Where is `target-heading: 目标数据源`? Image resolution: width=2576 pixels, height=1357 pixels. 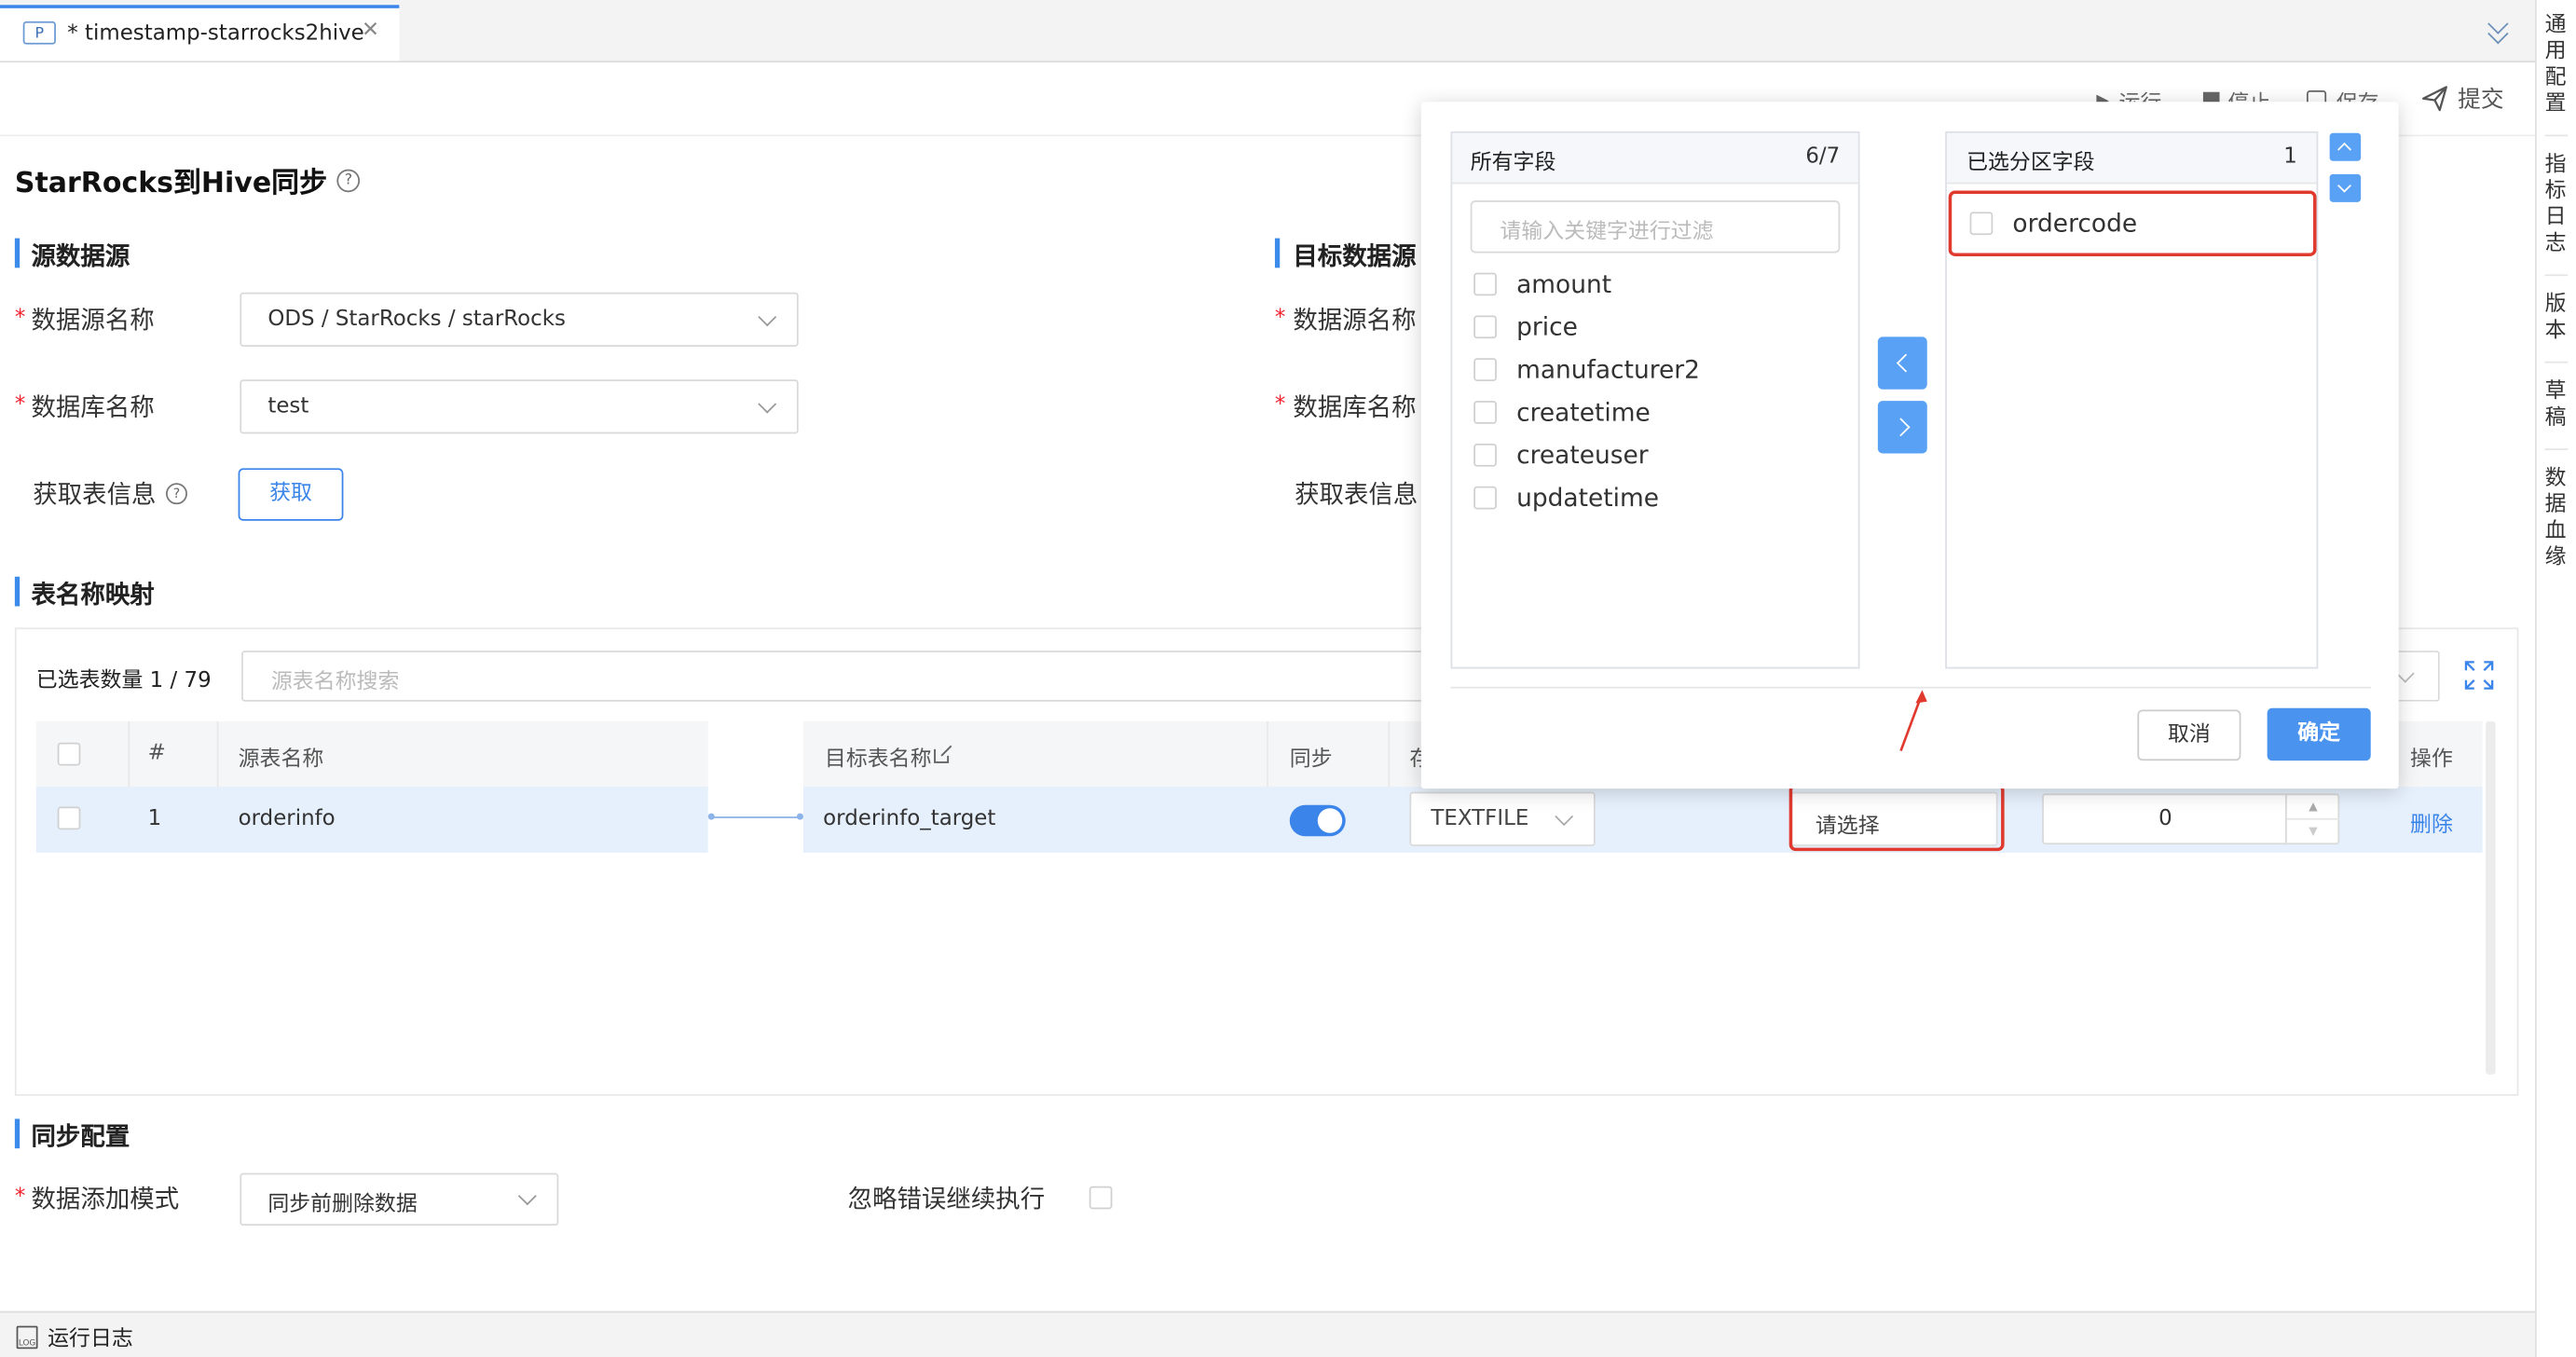 target-heading: 目标数据源 is located at coordinates (1355, 256).